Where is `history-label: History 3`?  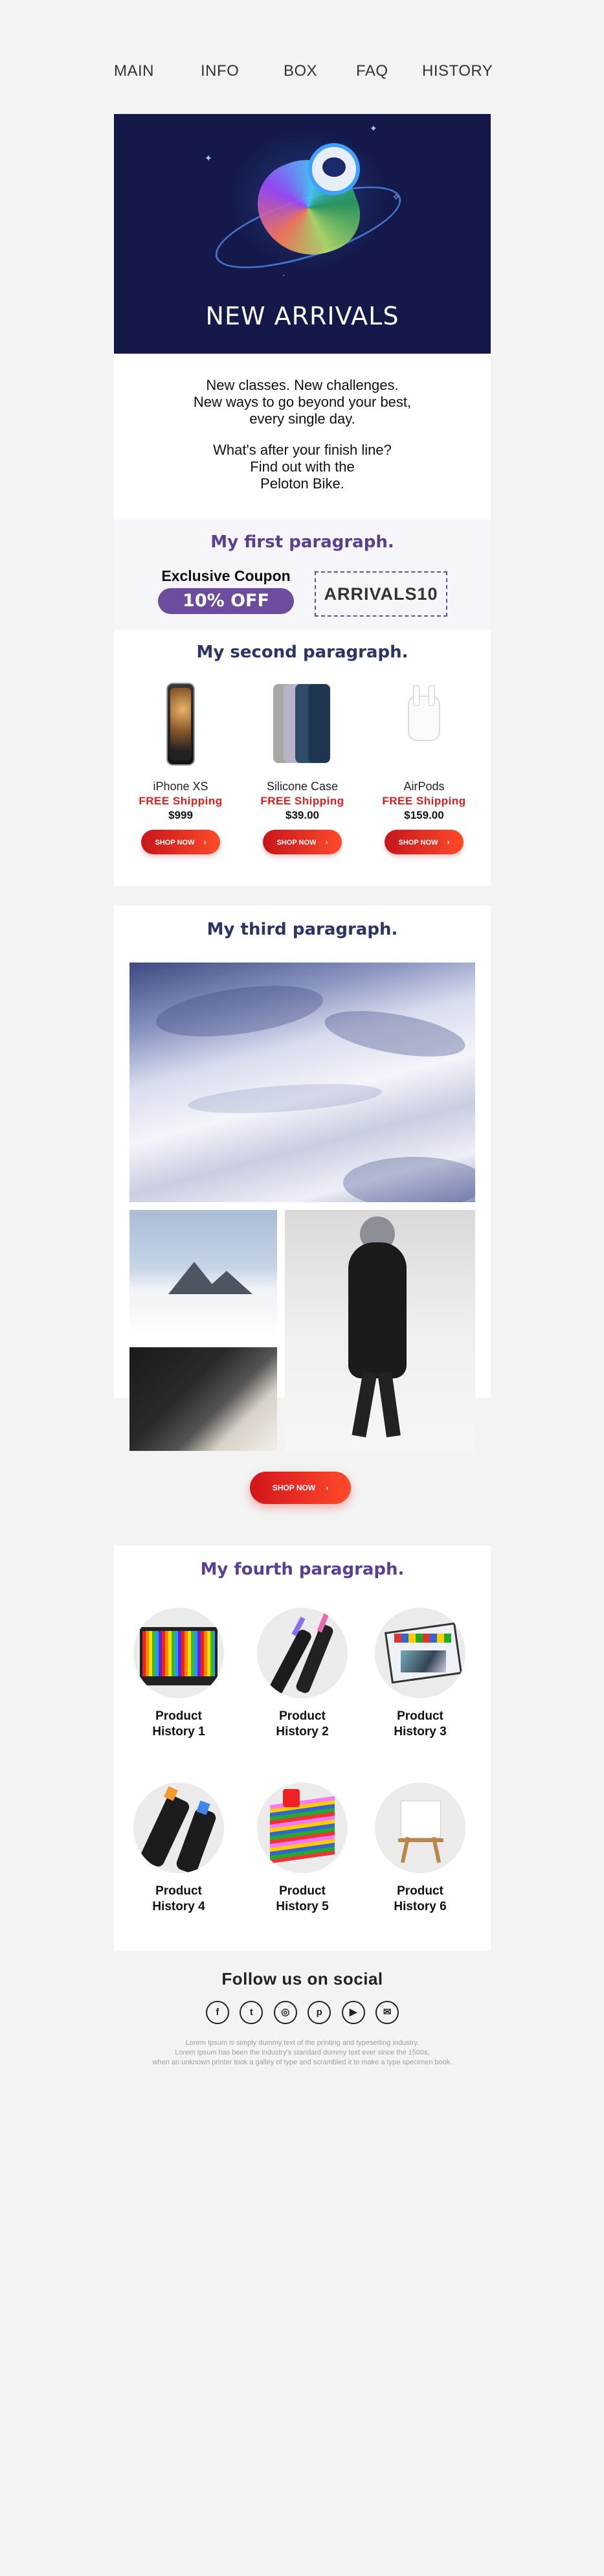
history-label: History 3 is located at coordinates (421, 1732).